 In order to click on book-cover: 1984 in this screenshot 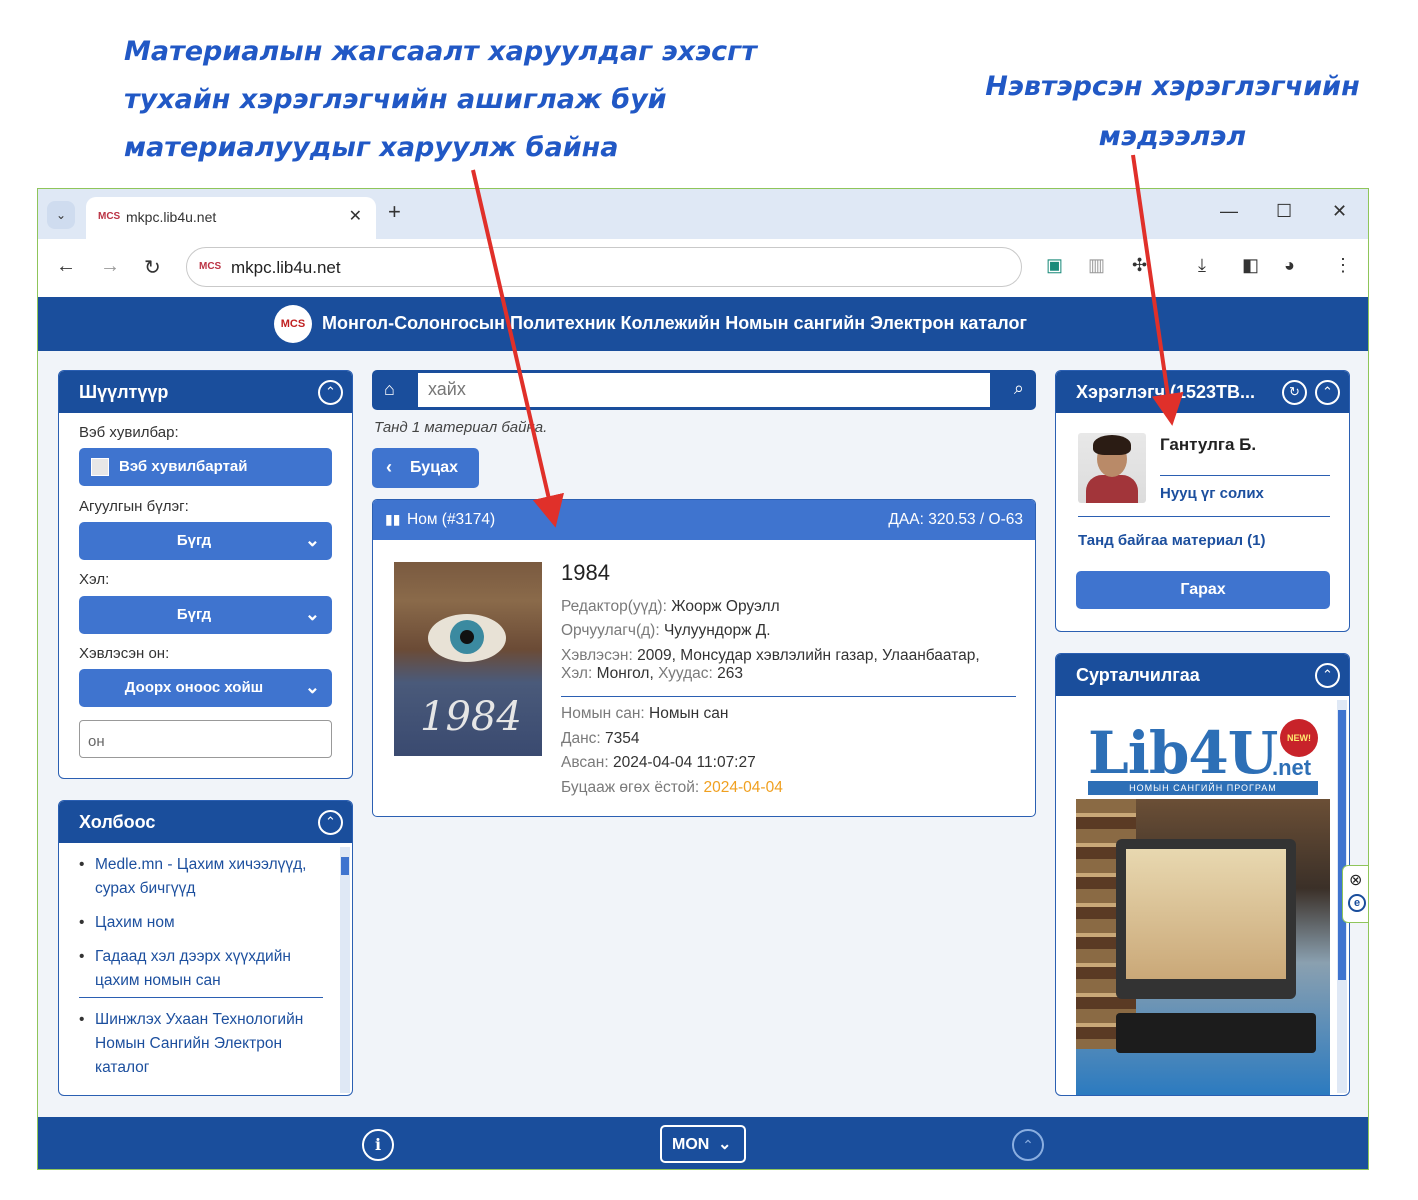, I will do `click(468, 659)`.